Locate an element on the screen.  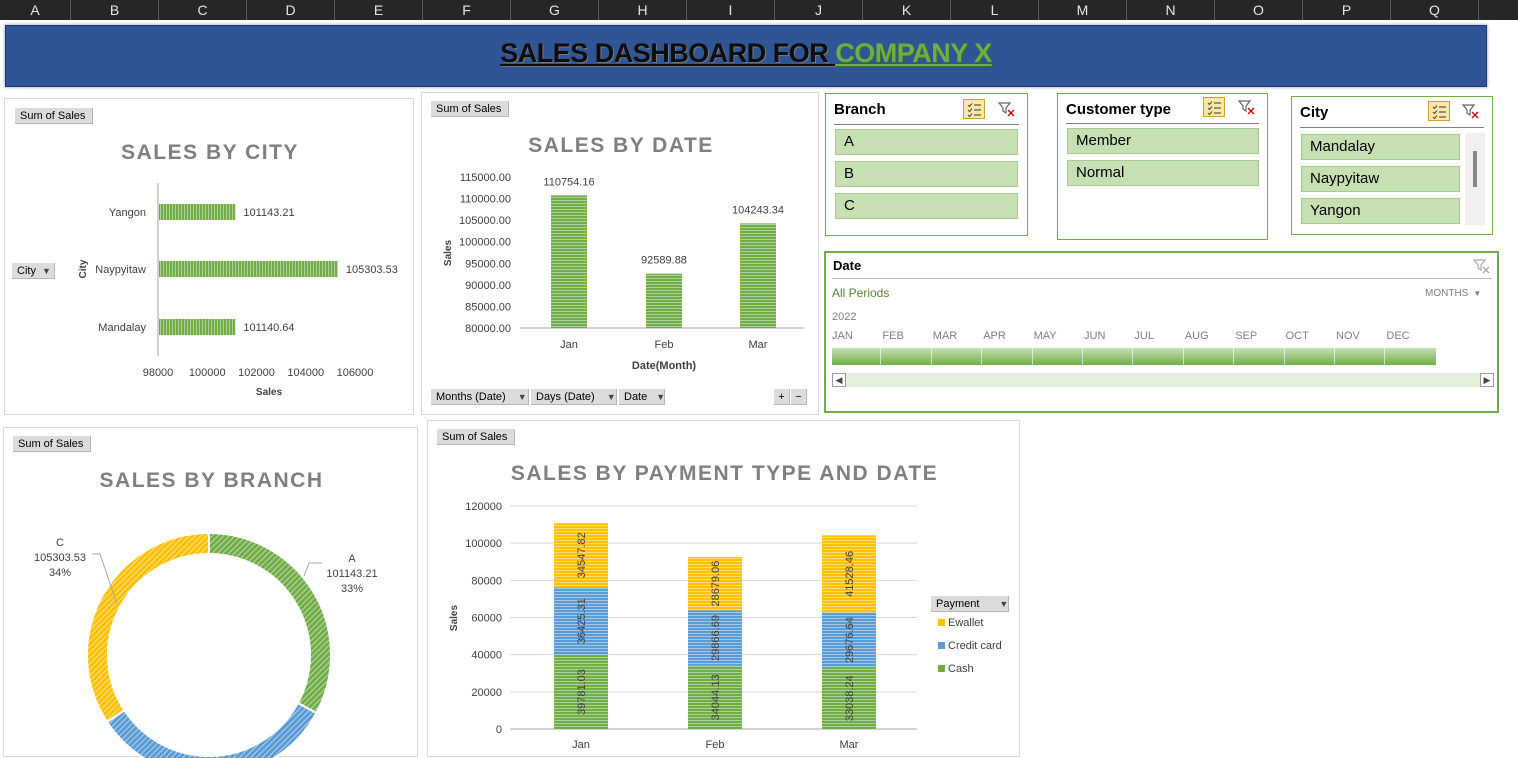
slicer-header-divider is located at coordinates (926, 124).